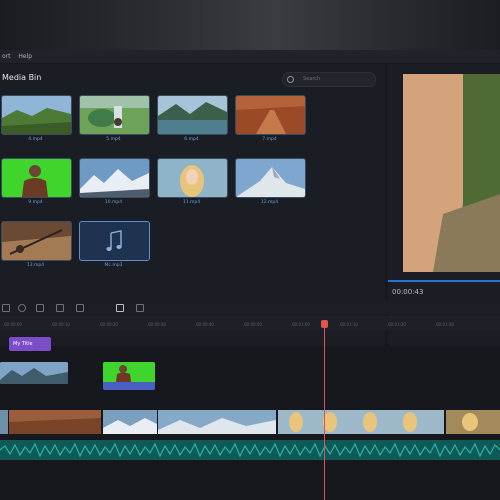 This screenshot has width=500, height=500. I want to click on valley-landscape-thumbnail, so click(36, 115).